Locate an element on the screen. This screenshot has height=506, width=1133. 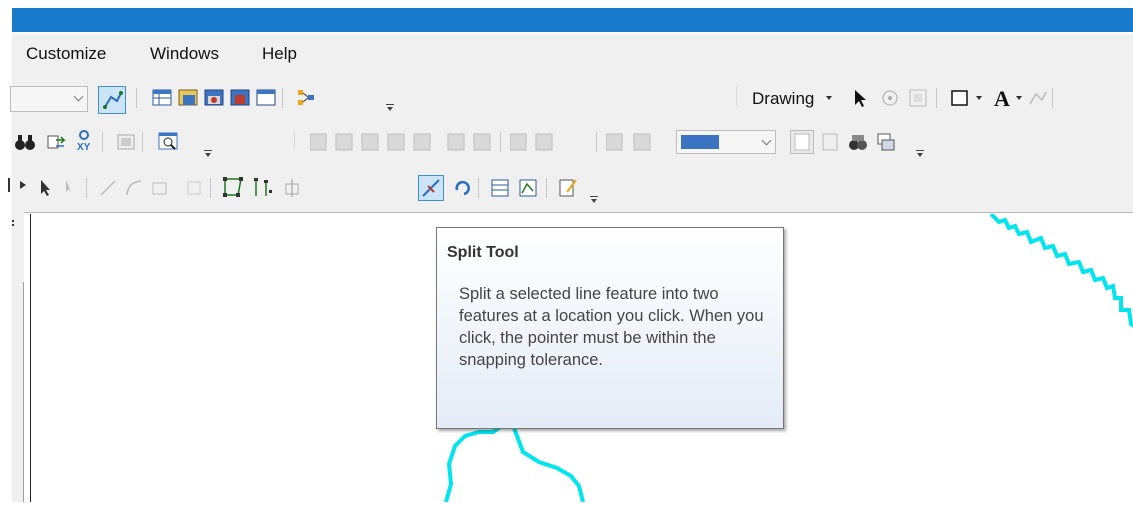
toolbox-icon is located at coordinates (214, 98).